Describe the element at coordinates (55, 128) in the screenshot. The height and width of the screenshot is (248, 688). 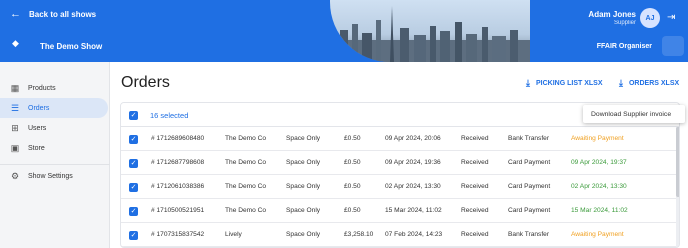
I see `sidebar-item-users: ⊞ Users` at that location.